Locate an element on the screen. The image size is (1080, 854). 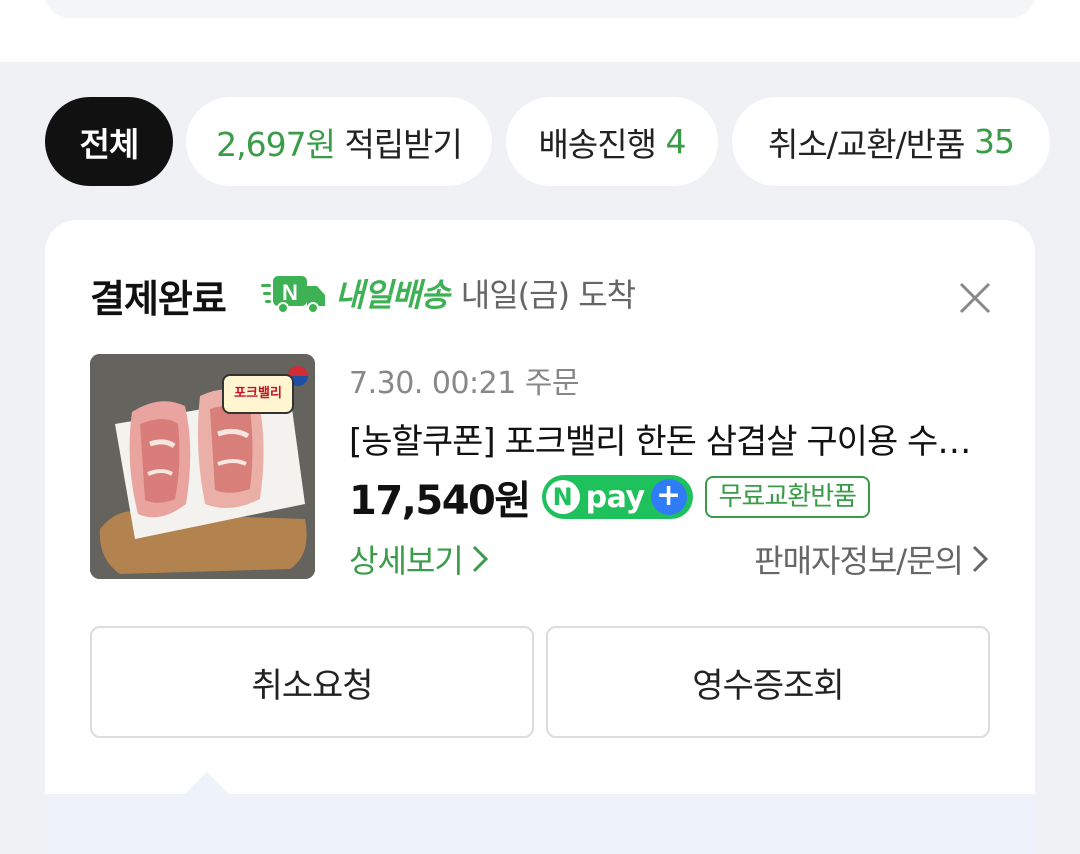
tooltip-arrow is located at coordinates (207, 783).